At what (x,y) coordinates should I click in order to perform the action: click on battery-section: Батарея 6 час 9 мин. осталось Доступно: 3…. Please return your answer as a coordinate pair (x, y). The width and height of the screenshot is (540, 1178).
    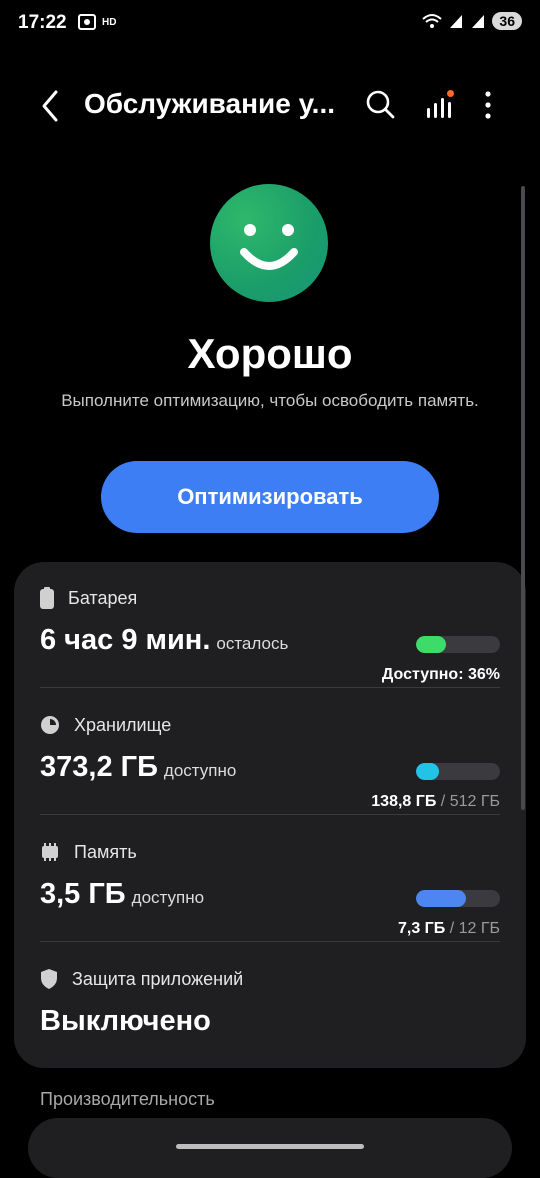
    Looking at the image, I should click on (270, 636).